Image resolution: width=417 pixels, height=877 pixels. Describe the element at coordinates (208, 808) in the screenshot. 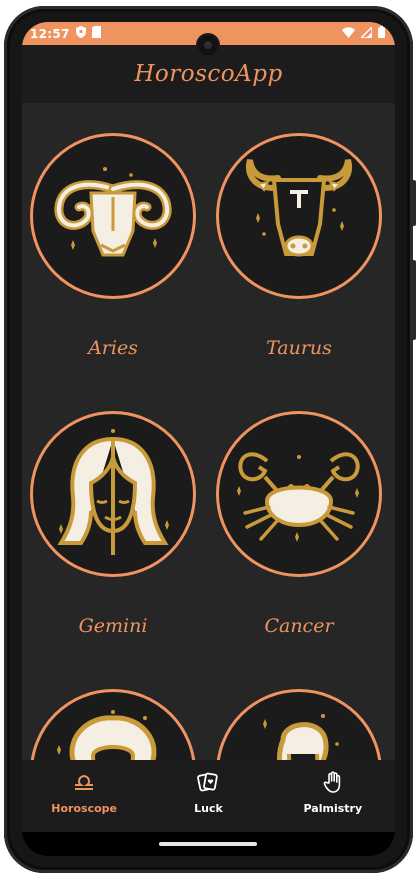

I see `nav-label-luck: Luck` at that location.